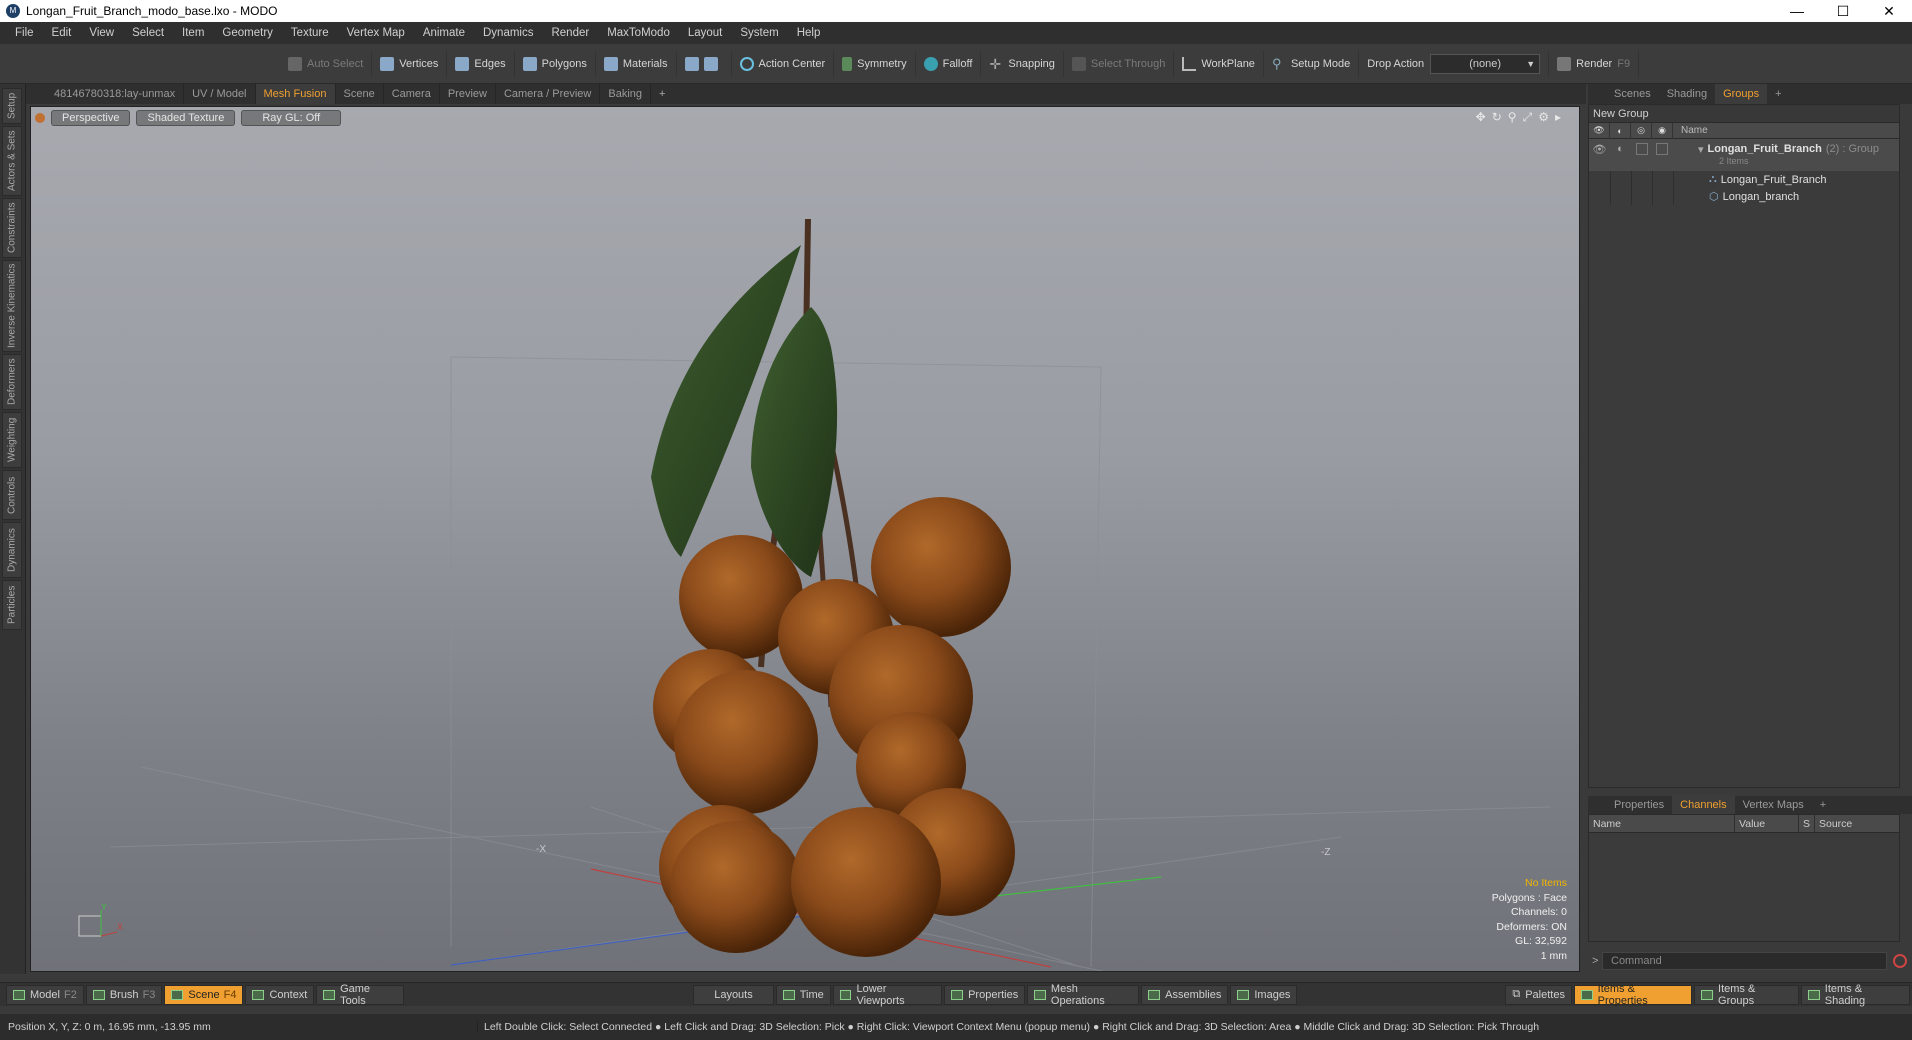  I want to click on new-group-button: New Group, so click(1744, 114).